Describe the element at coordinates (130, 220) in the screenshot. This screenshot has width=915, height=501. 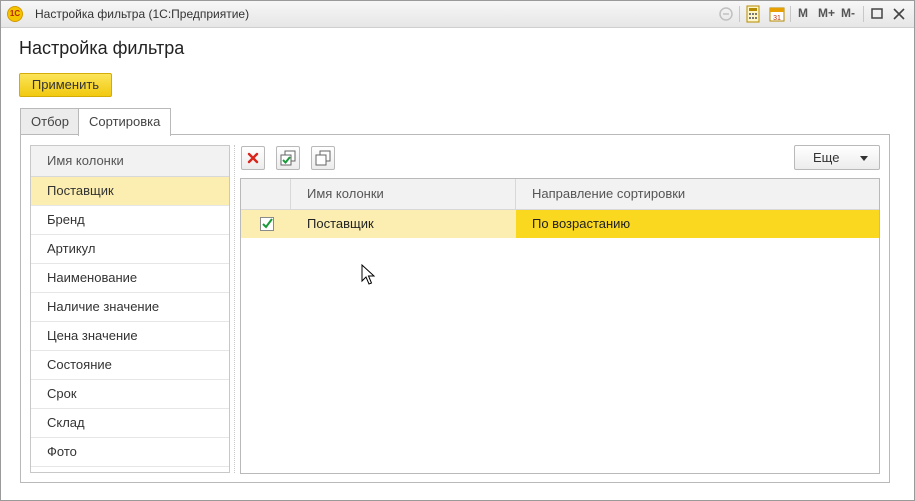
I see `list-item: Бренд` at that location.